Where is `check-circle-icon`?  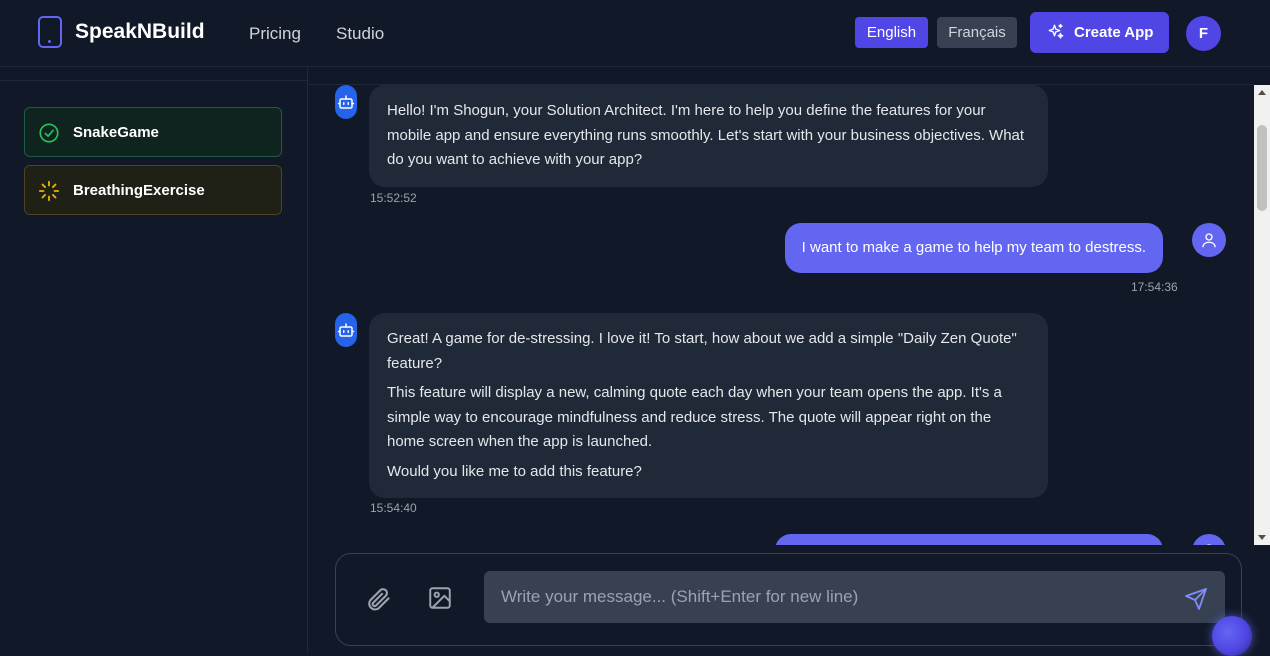 check-circle-icon is located at coordinates (49, 133).